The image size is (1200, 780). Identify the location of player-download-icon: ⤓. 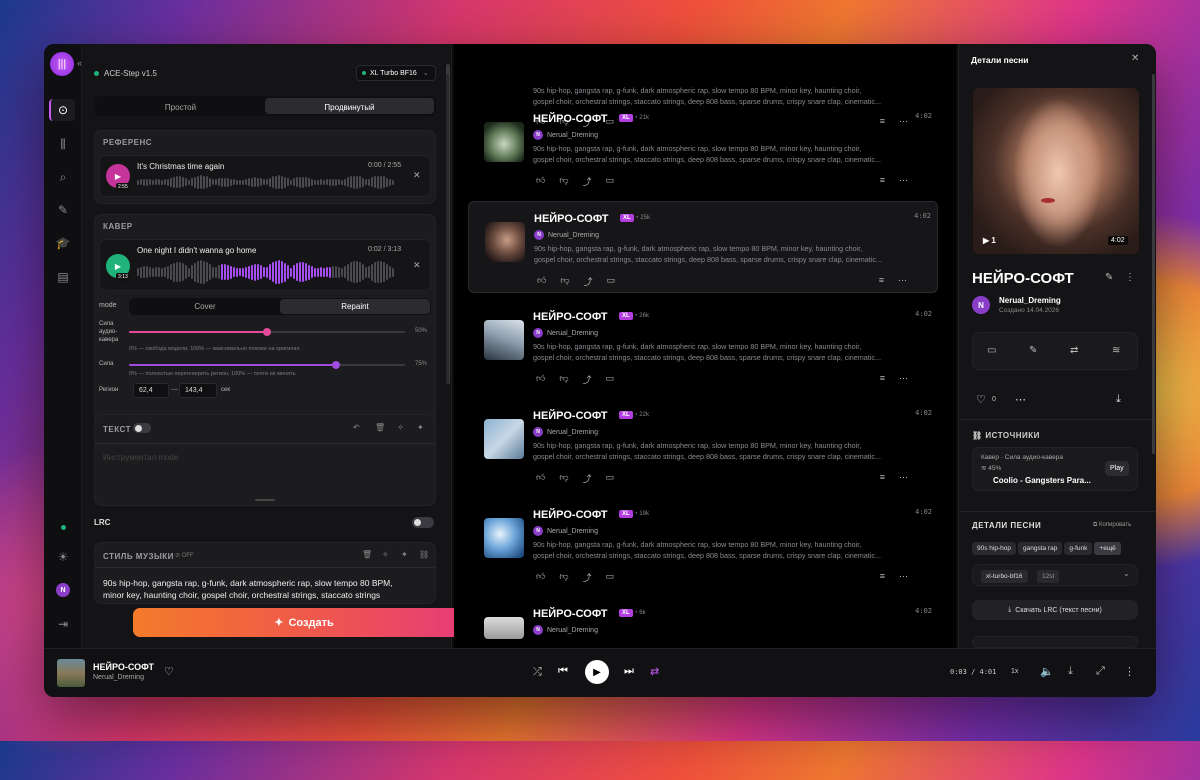
(1070, 671).